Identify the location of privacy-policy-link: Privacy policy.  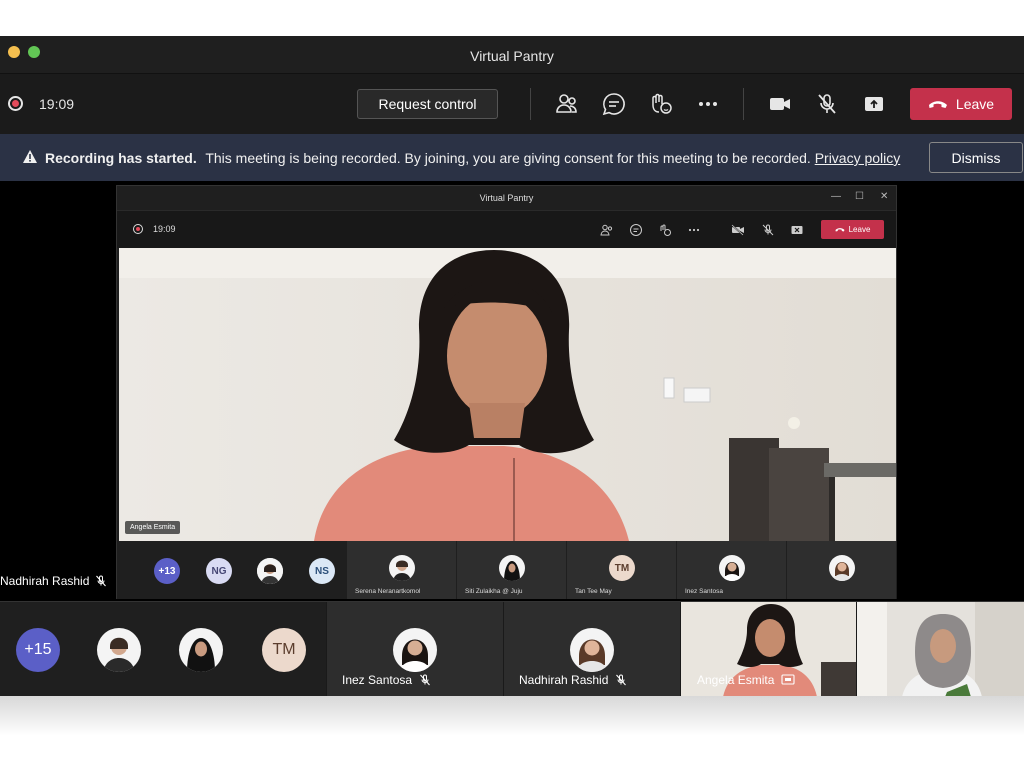
(858, 158).